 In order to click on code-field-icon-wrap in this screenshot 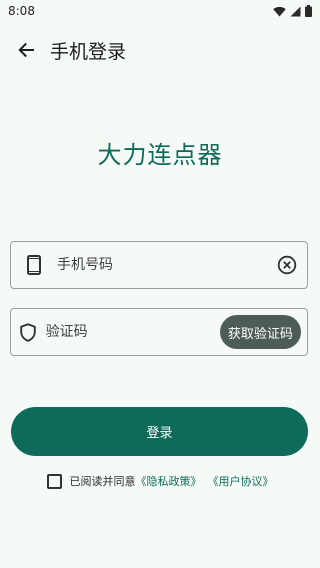, I will do `click(28, 332)`.